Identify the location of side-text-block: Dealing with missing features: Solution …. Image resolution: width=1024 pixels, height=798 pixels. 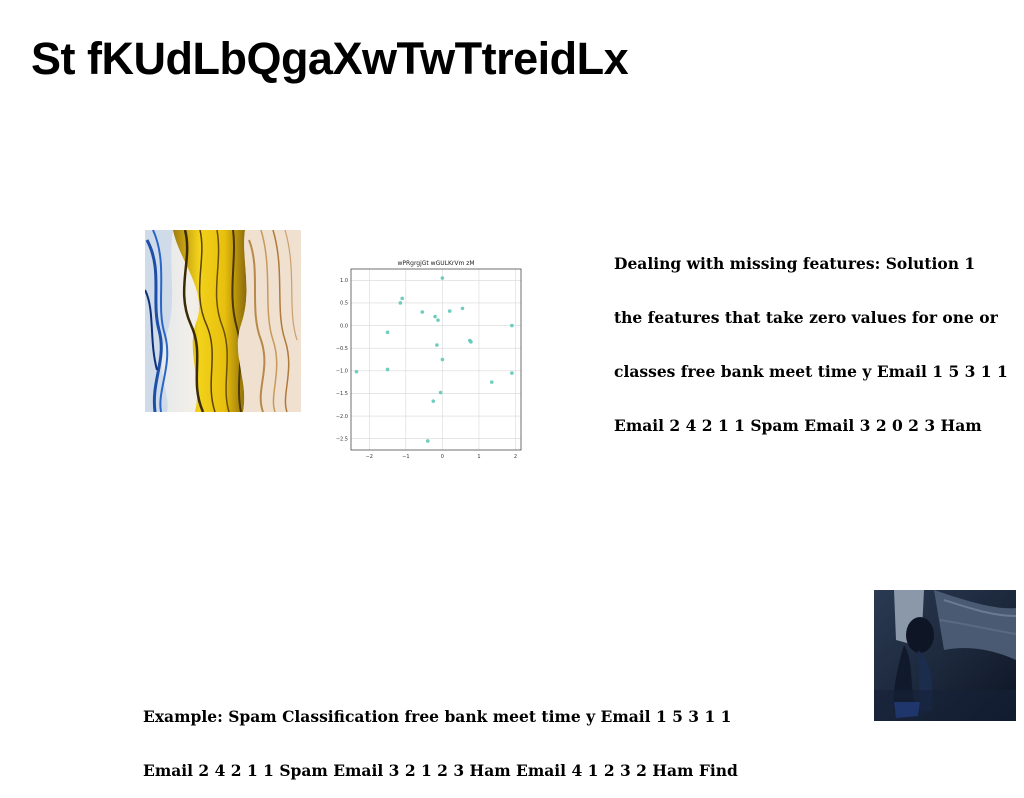
(819, 336).